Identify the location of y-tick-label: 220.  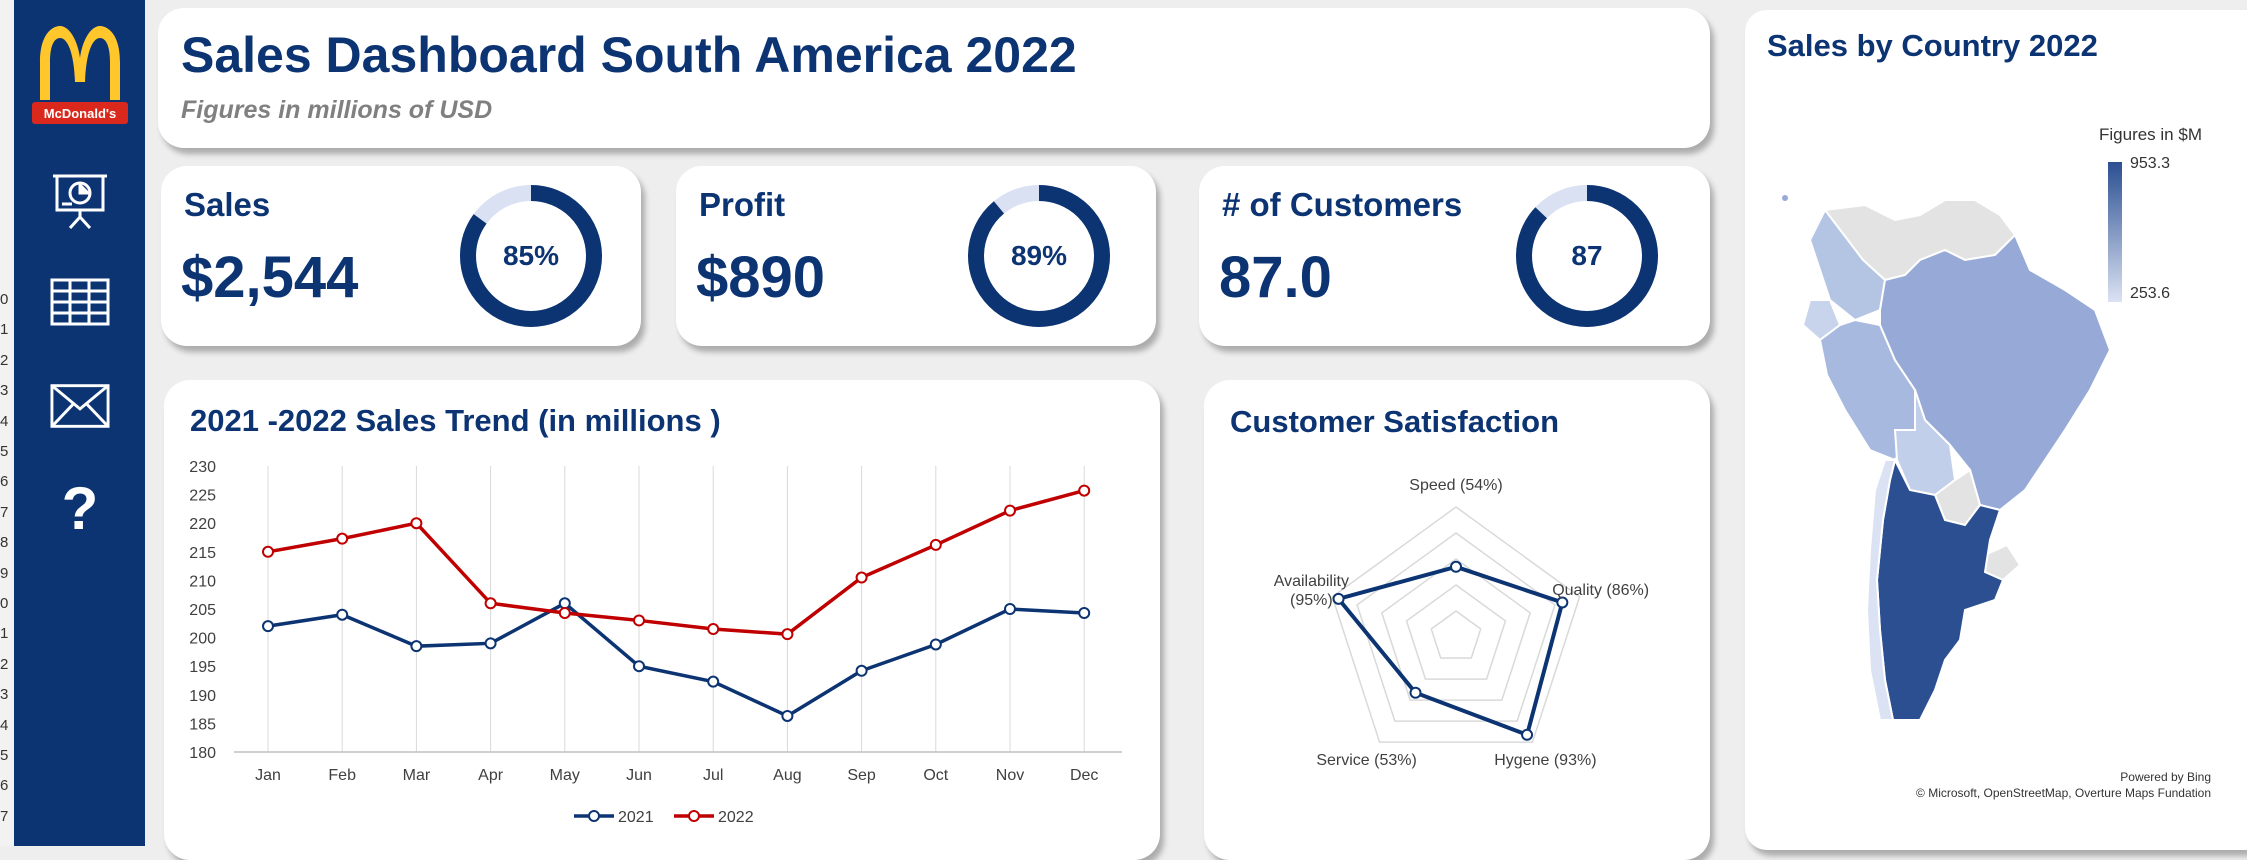
(202, 524).